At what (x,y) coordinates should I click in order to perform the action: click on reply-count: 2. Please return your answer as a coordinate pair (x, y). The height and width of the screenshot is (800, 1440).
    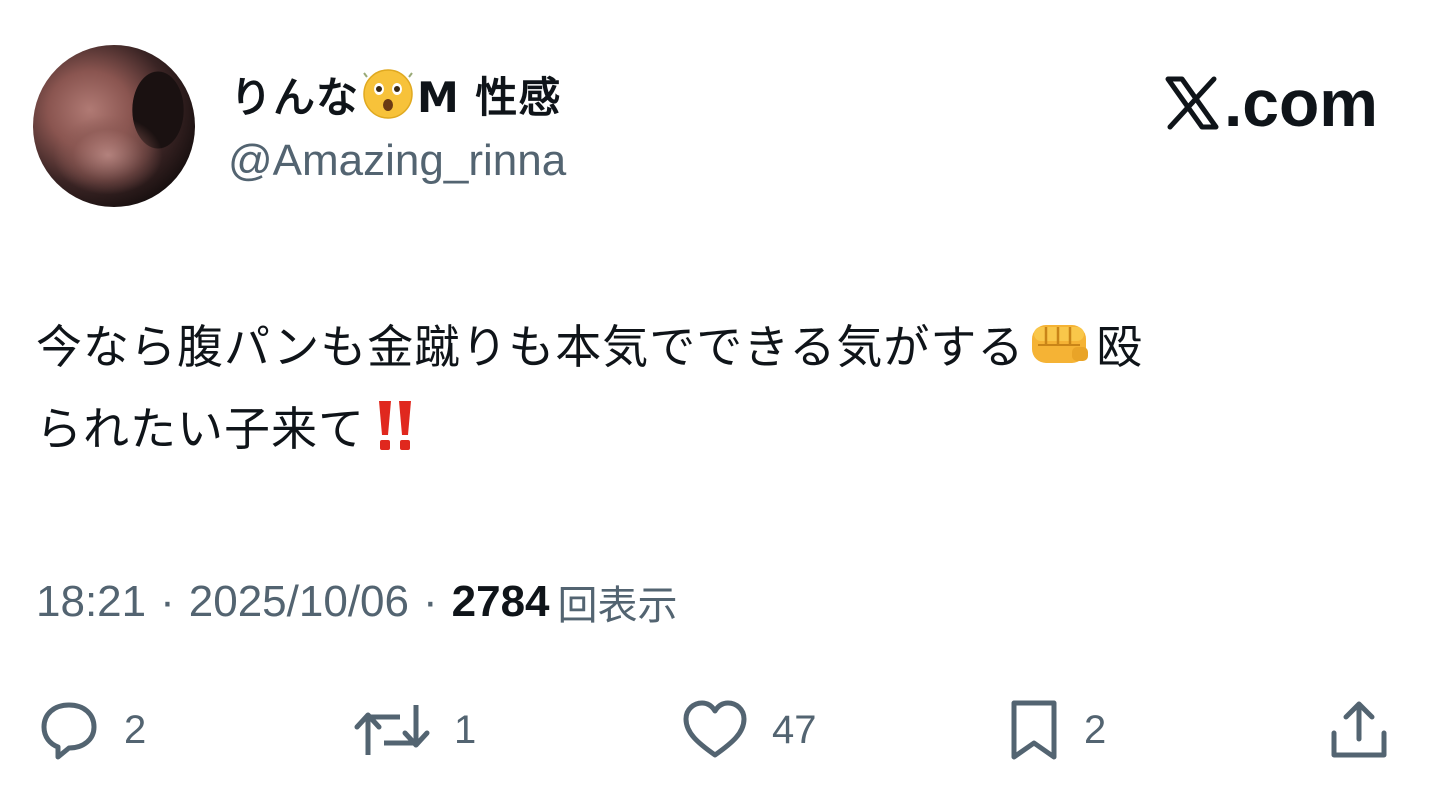
    Looking at the image, I should click on (135, 729).